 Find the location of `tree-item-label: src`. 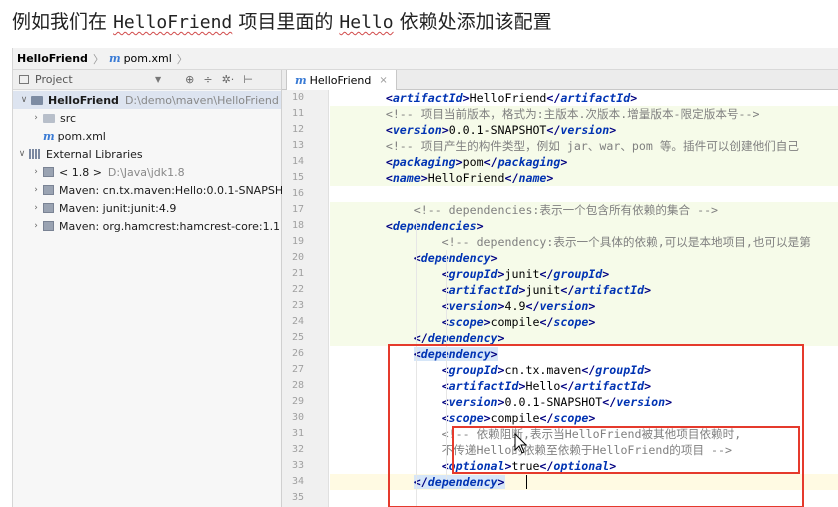

tree-item-label: src is located at coordinates (68, 118).